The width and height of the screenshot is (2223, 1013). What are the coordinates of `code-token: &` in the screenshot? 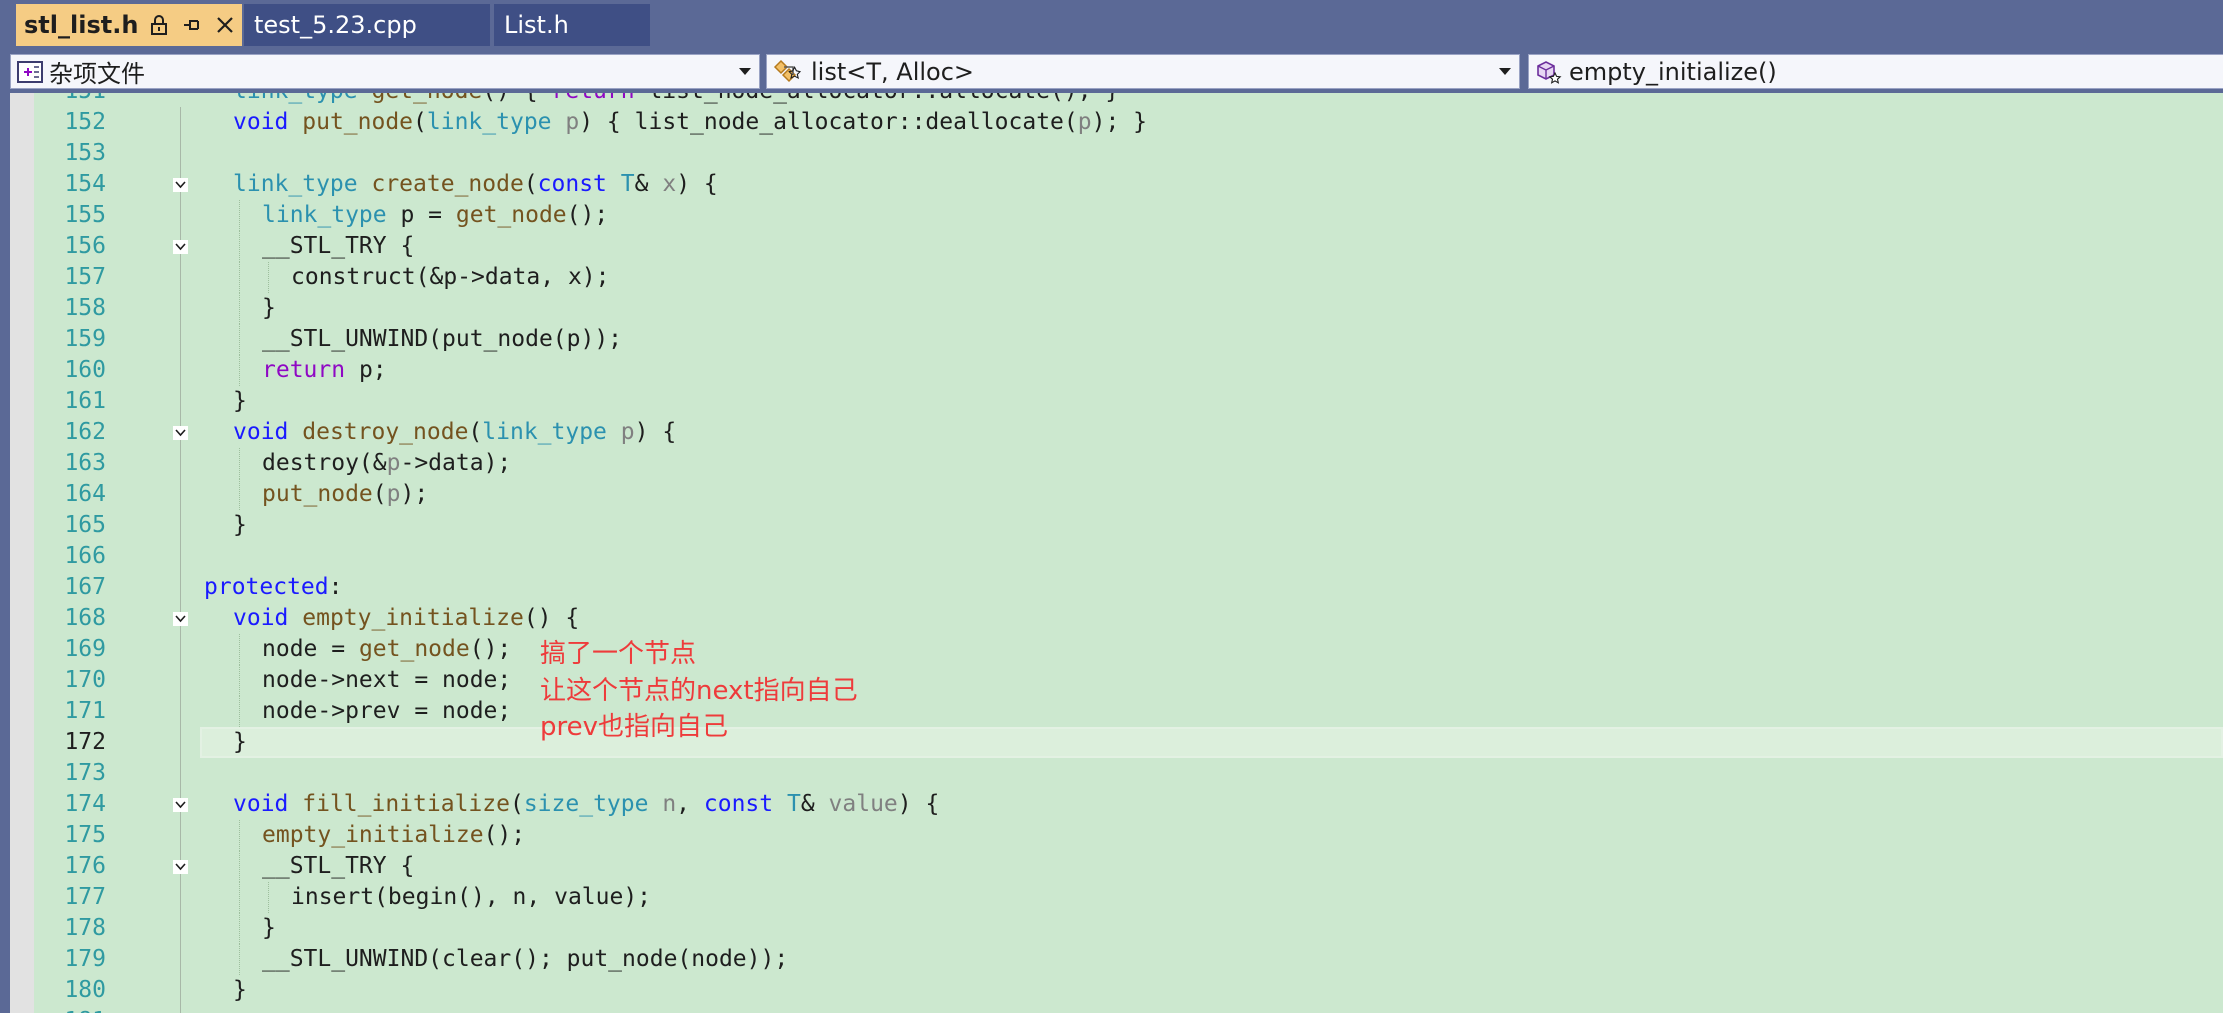 It's located at (648, 184).